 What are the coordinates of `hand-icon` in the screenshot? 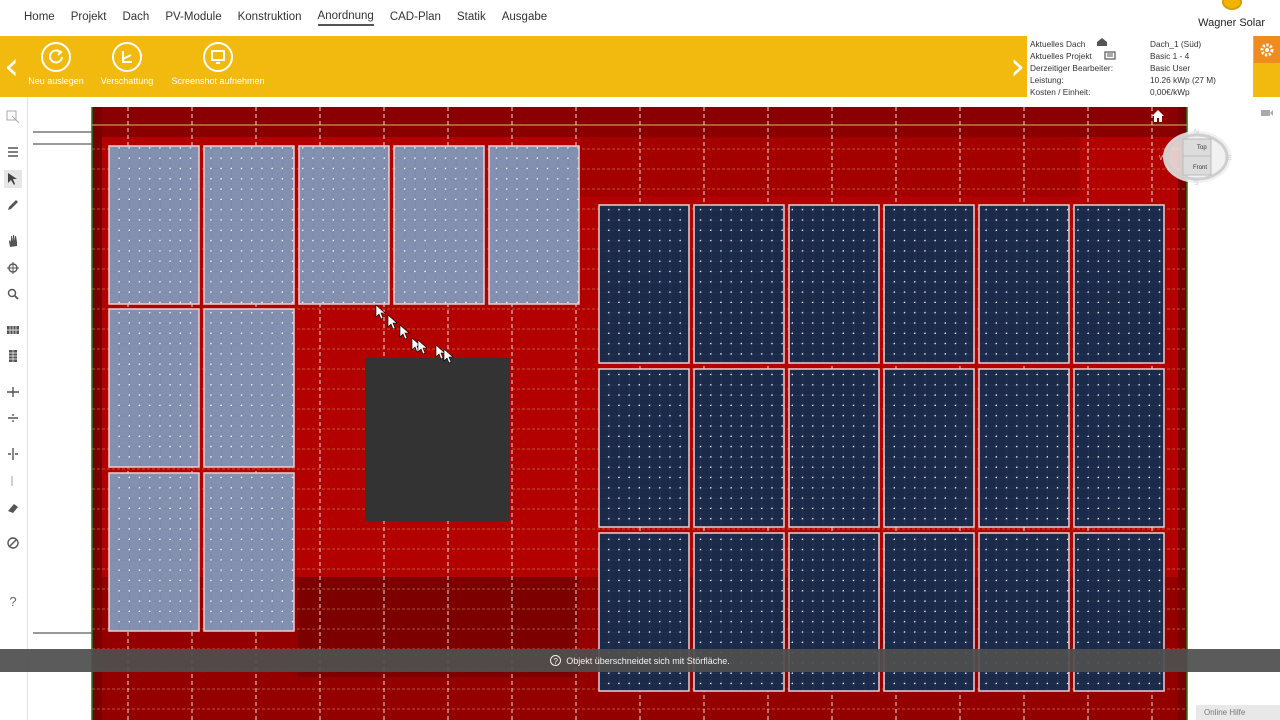 It's located at (13, 241).